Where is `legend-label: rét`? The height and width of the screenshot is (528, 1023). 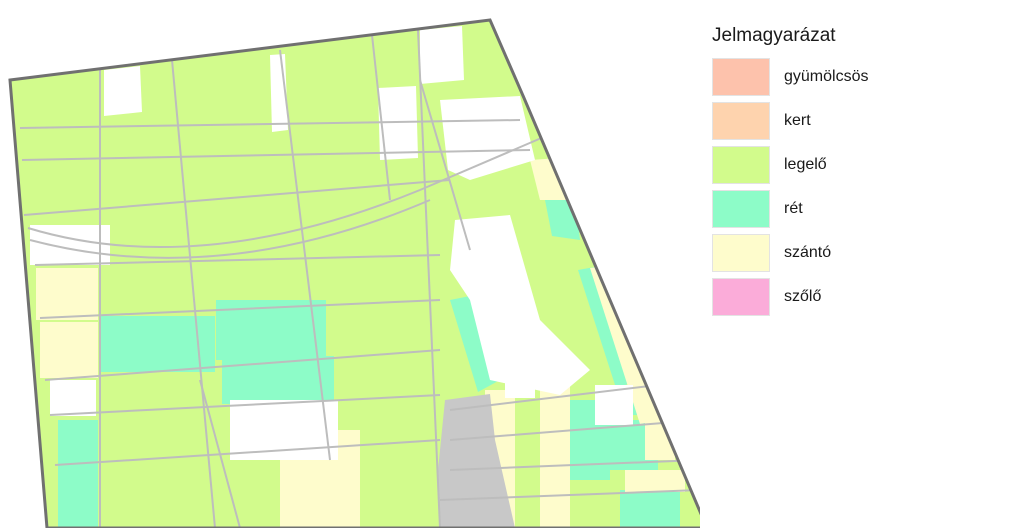
legend-label: rét is located at coordinates (793, 208).